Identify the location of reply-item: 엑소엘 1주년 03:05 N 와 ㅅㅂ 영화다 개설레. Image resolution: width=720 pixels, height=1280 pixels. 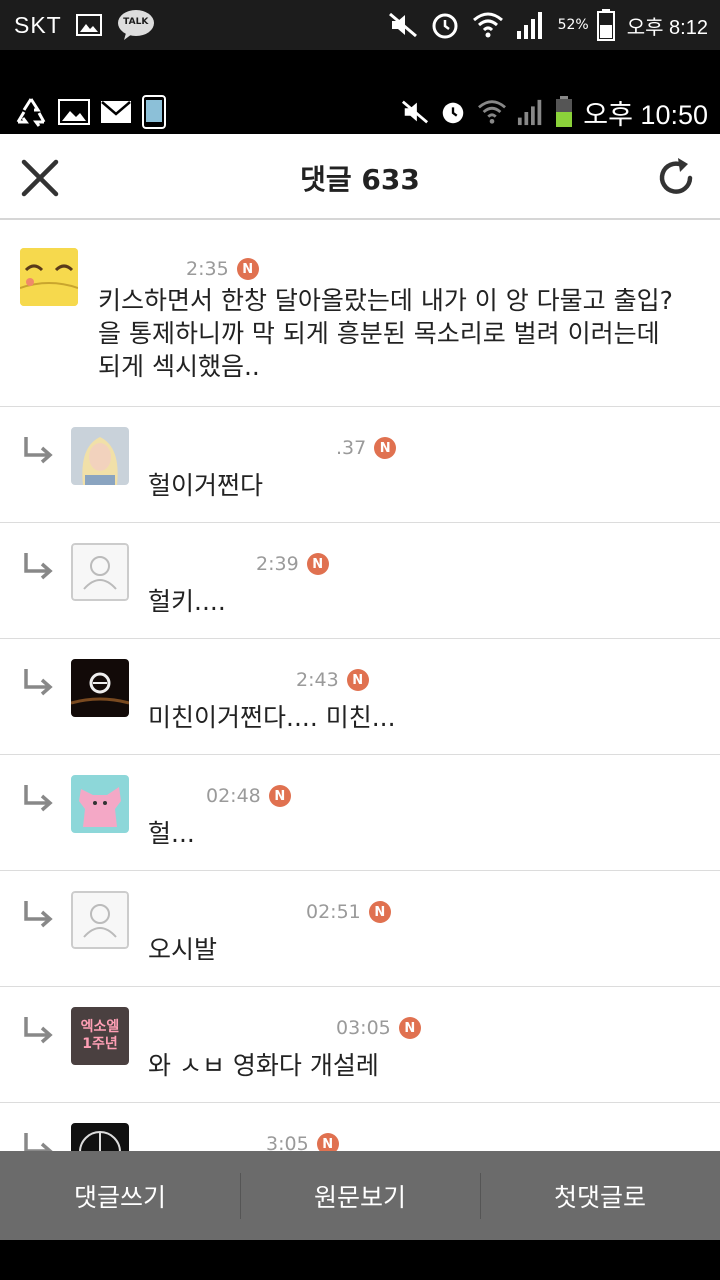
(360, 1045).